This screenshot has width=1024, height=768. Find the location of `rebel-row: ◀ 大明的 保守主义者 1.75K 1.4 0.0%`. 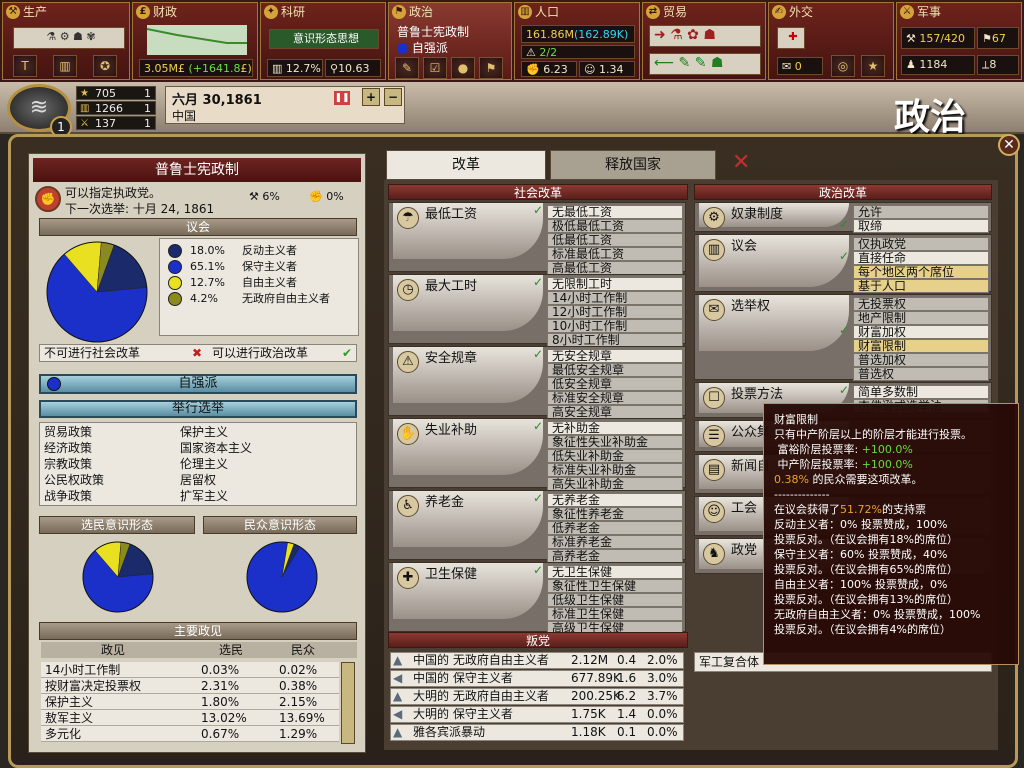

rebel-row: ◀ 大明的 保守主义者 1.75K 1.4 0.0% is located at coordinates (537, 714).